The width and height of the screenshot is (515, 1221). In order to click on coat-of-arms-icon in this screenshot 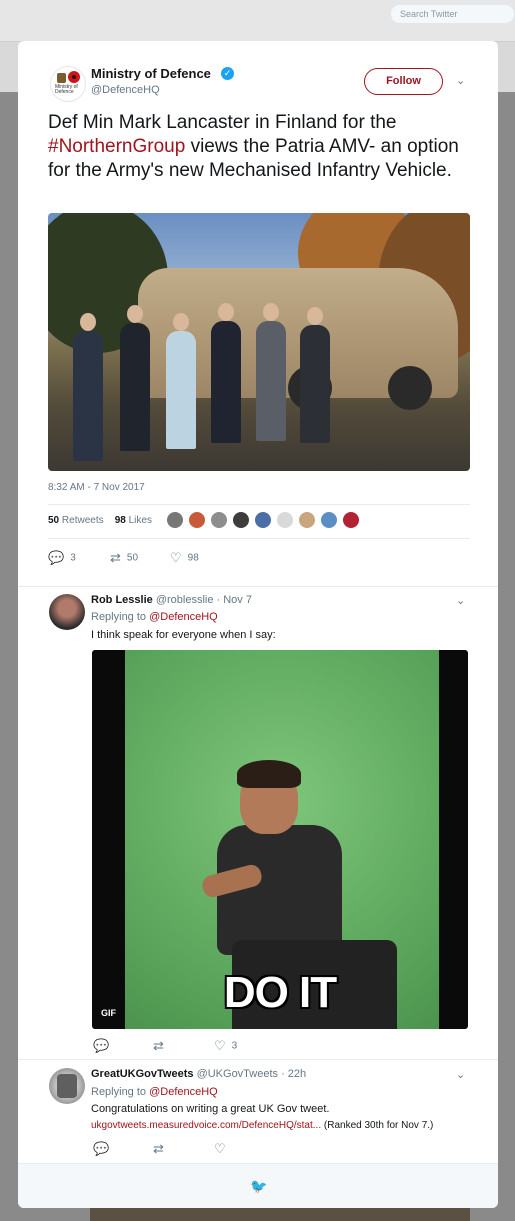, I will do `click(67, 1086)`.